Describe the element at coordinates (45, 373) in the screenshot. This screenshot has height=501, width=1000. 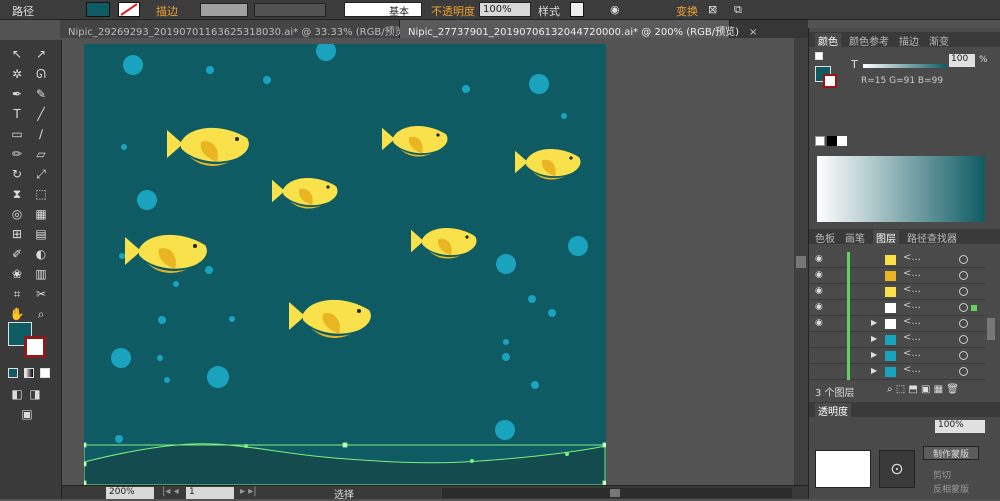
I see `none-mode-icon` at that location.